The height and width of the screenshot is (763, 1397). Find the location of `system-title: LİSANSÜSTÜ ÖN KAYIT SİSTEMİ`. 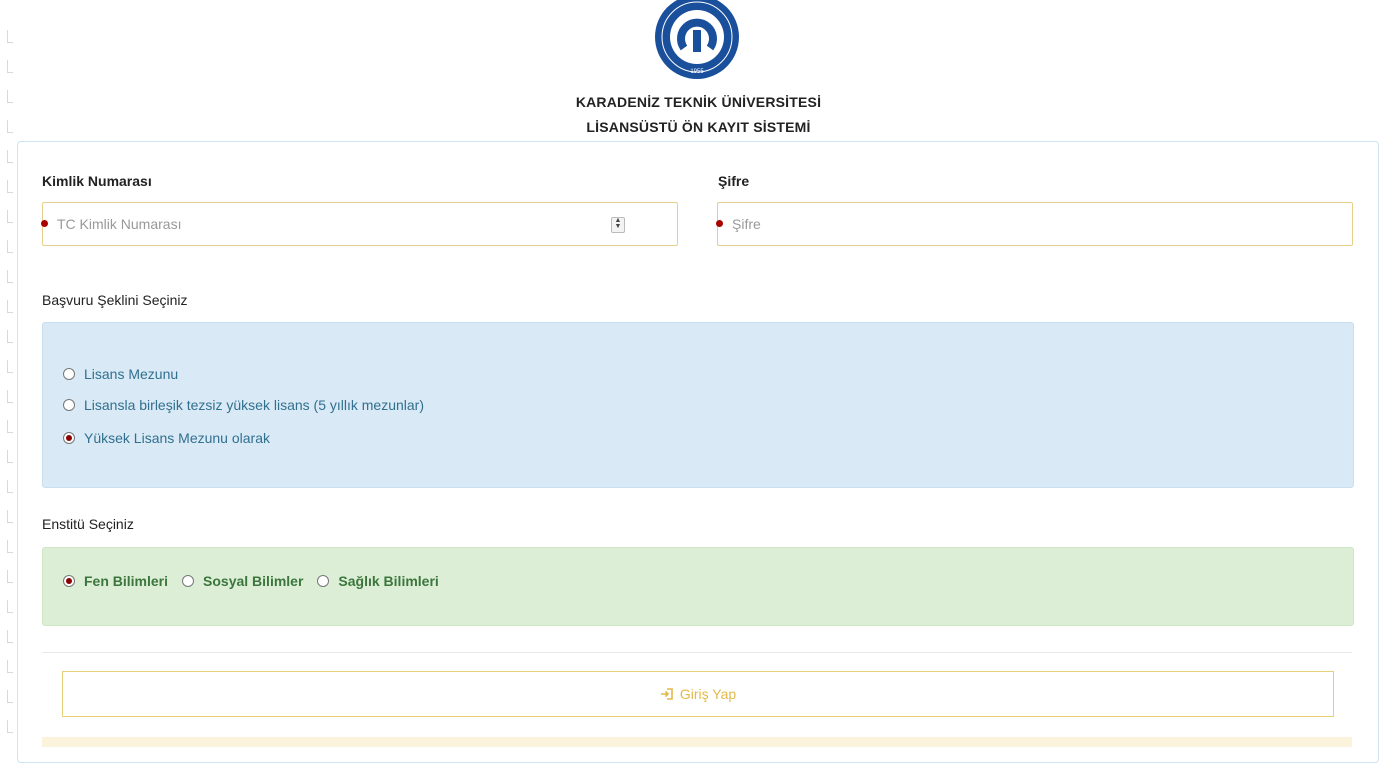

system-title: LİSANSÜSTÜ ÖN KAYIT SİSTEMİ is located at coordinates (698, 127).